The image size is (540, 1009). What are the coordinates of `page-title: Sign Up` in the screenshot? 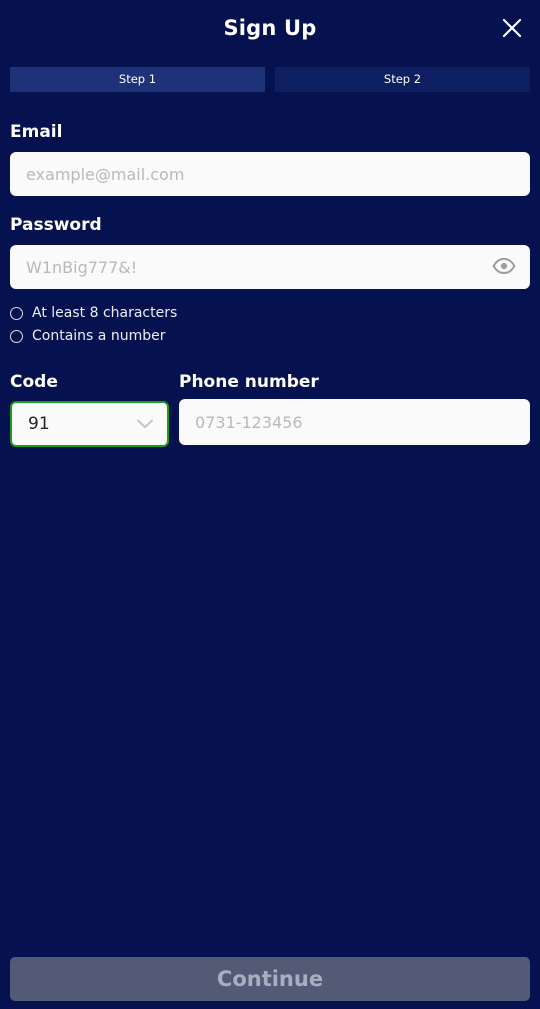 It's located at (270, 27).